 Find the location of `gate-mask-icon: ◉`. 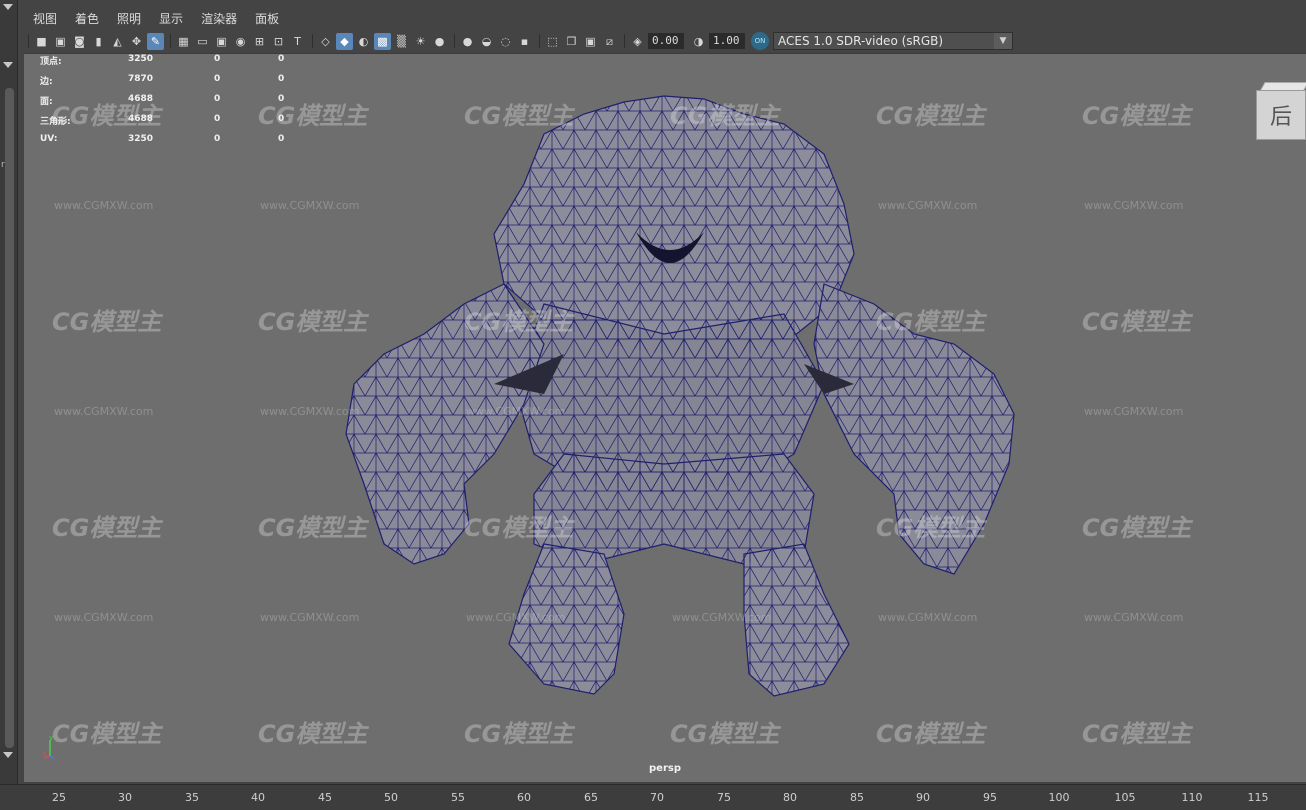

gate-mask-icon: ◉ is located at coordinates (240, 41).